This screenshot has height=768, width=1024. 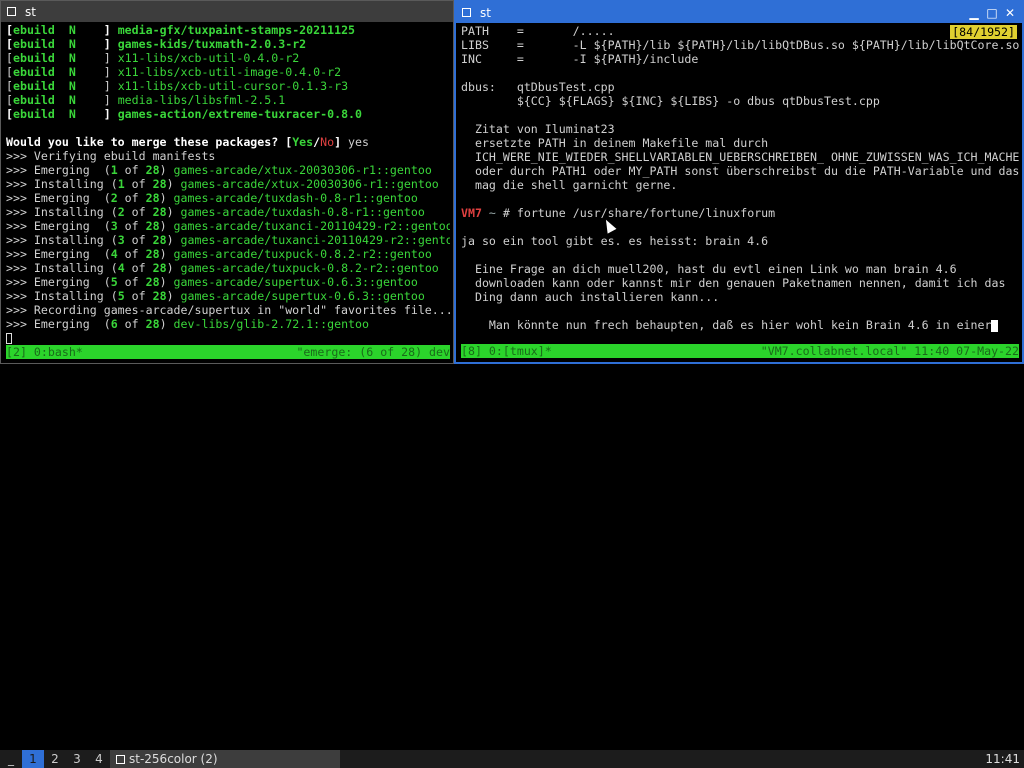 What do you see at coordinates (889, 351) in the screenshot?
I see `status-right: "VM7.collabnet.local" 11:40 07-May-22` at bounding box center [889, 351].